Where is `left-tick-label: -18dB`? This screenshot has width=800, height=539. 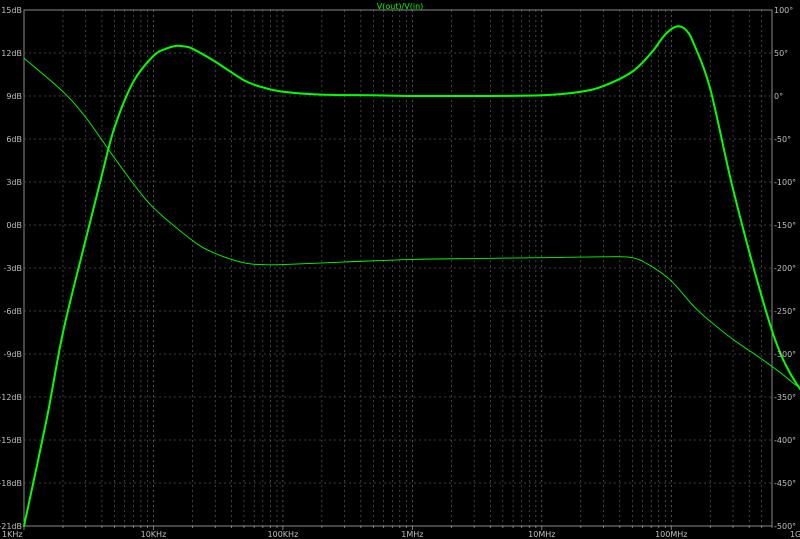
left-tick-label: -18dB is located at coordinates (11, 483).